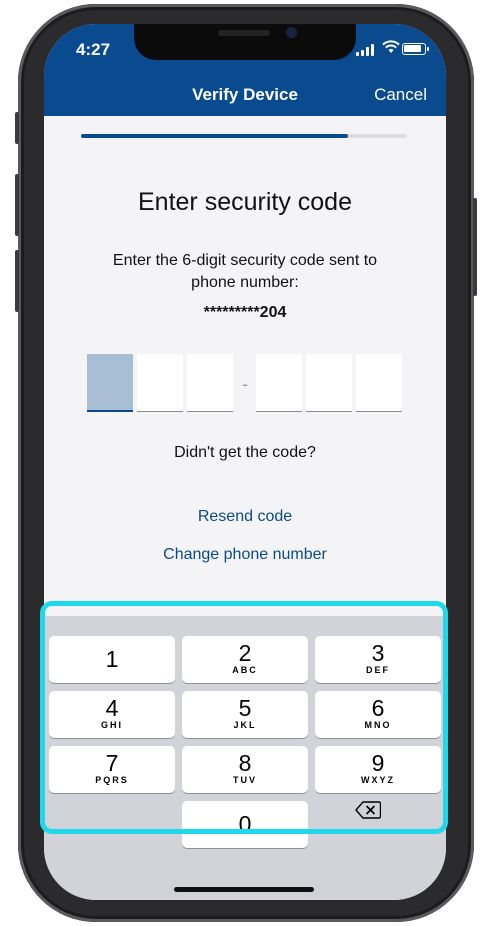 This screenshot has width=490, height=926. I want to click on key-1: 1, so click(112, 659).